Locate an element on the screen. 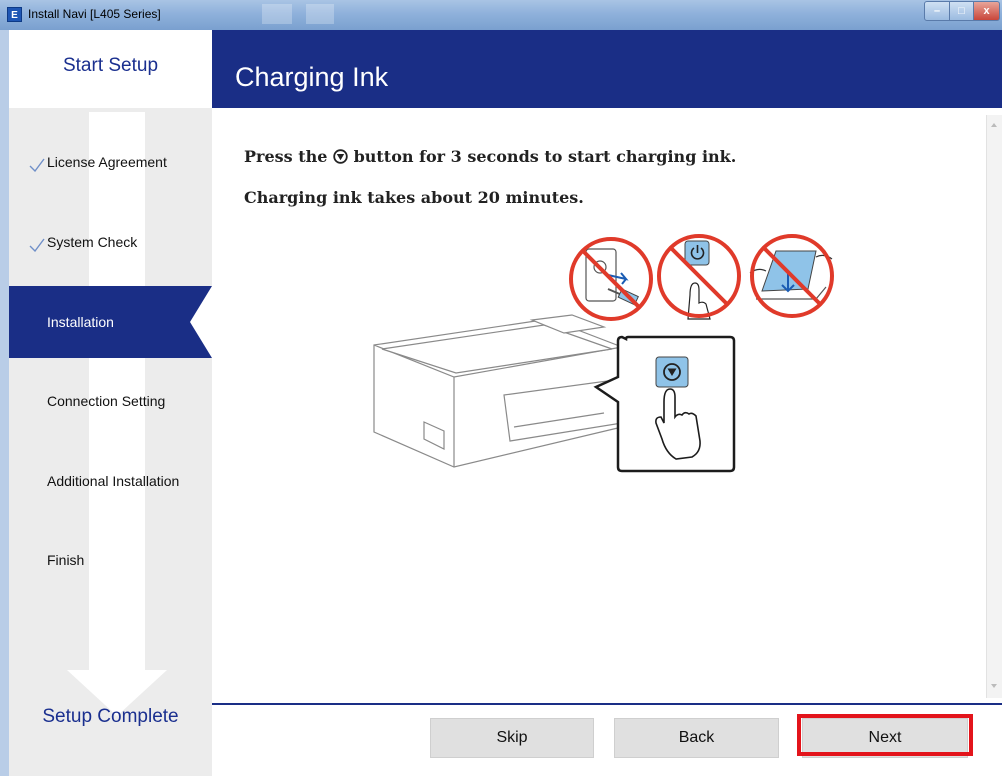 The height and width of the screenshot is (776, 1002). step-label: Connection Setting is located at coordinates (106, 401).